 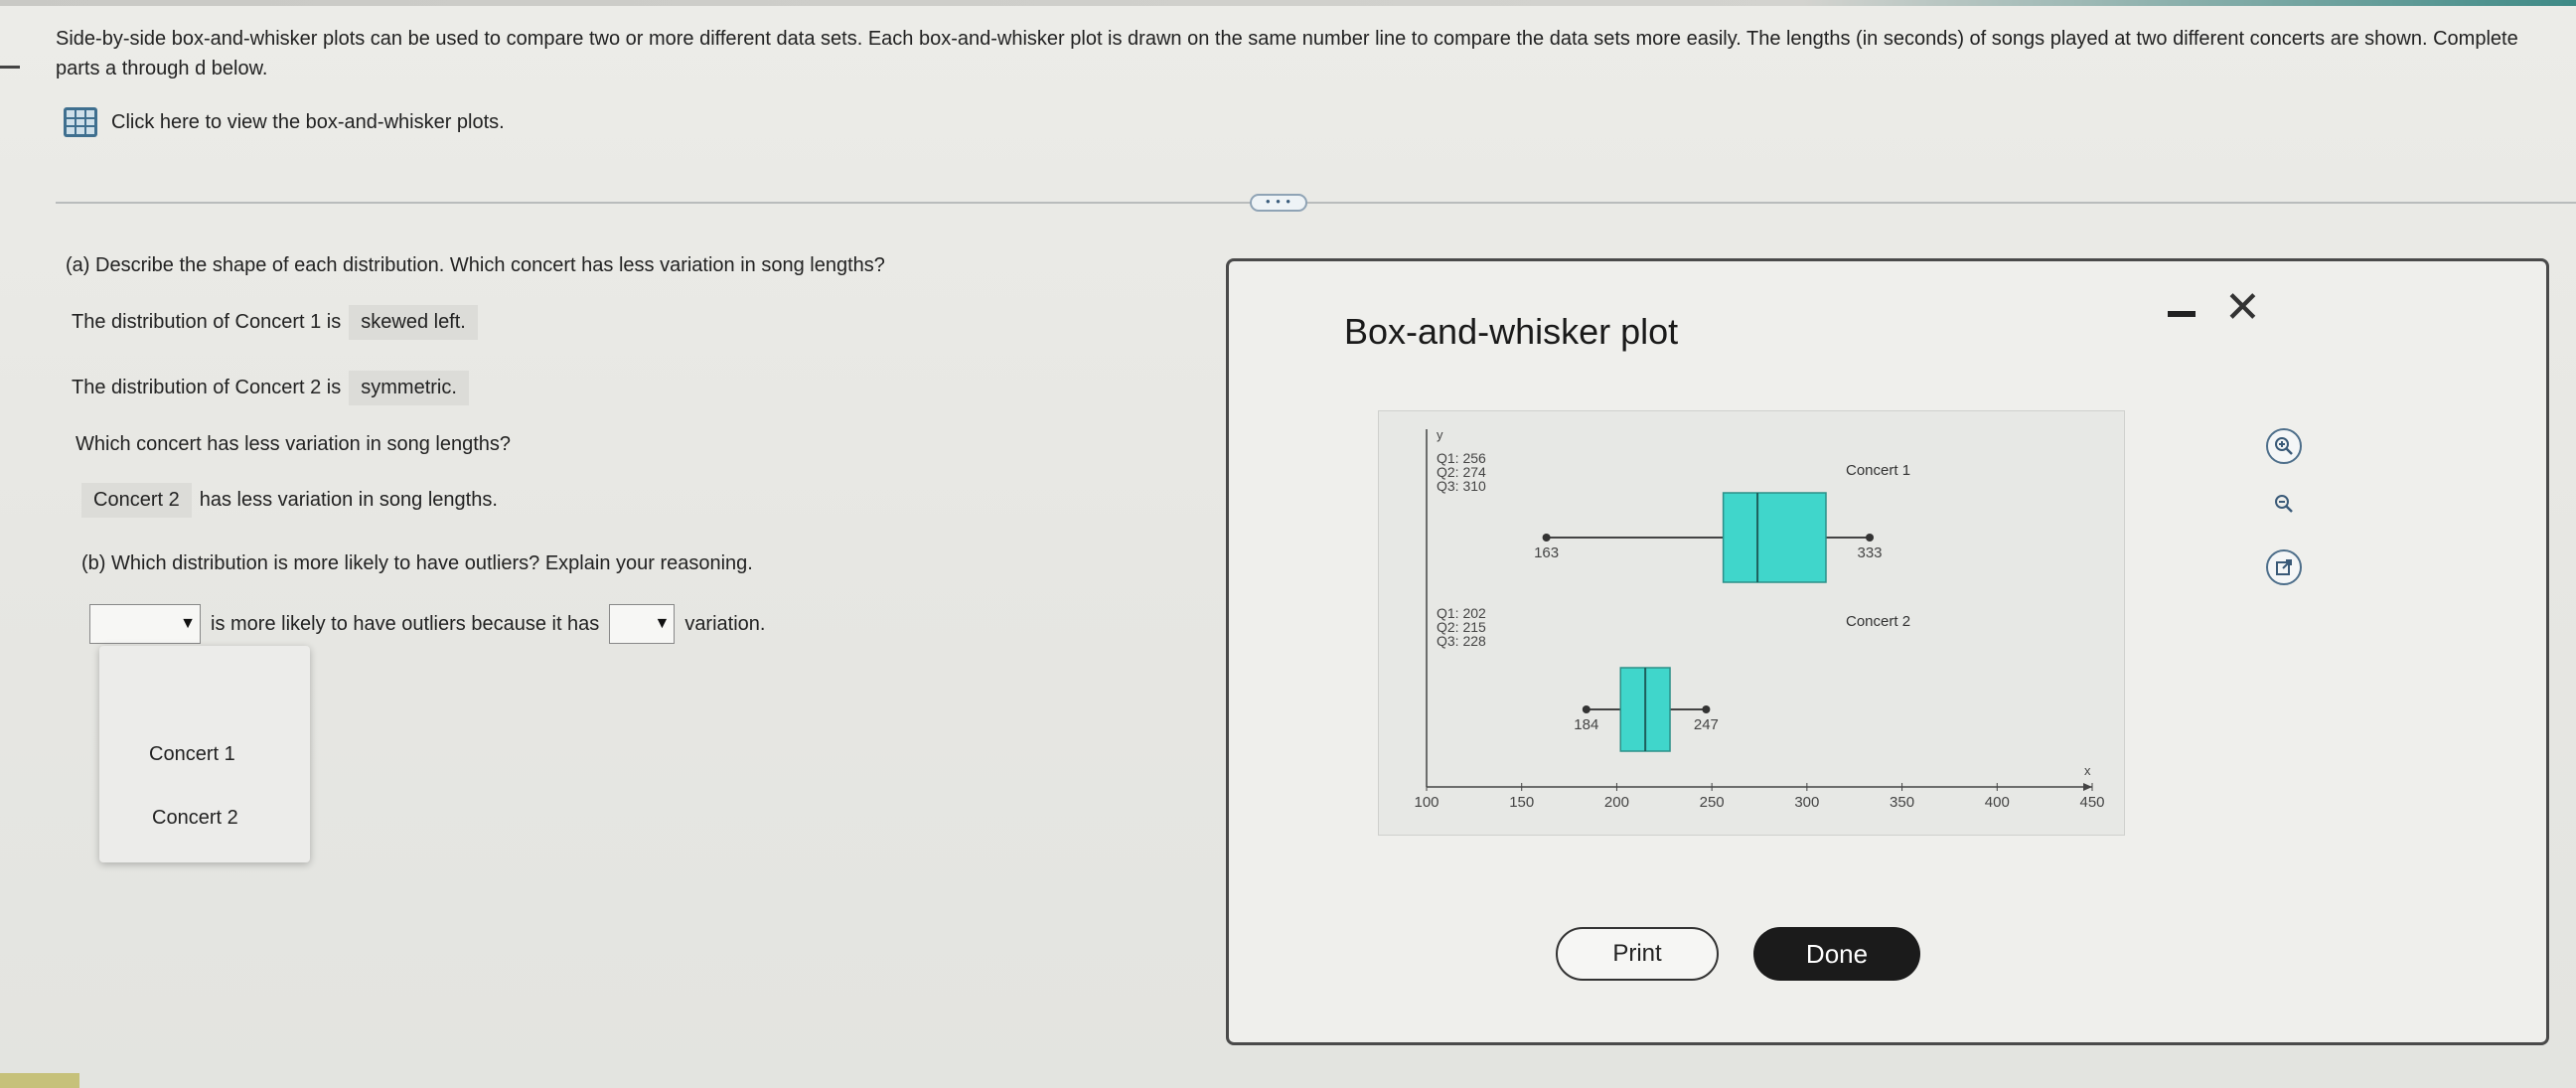 What do you see at coordinates (725, 623) in the screenshot?
I see `outlier-end-text: variation.` at bounding box center [725, 623].